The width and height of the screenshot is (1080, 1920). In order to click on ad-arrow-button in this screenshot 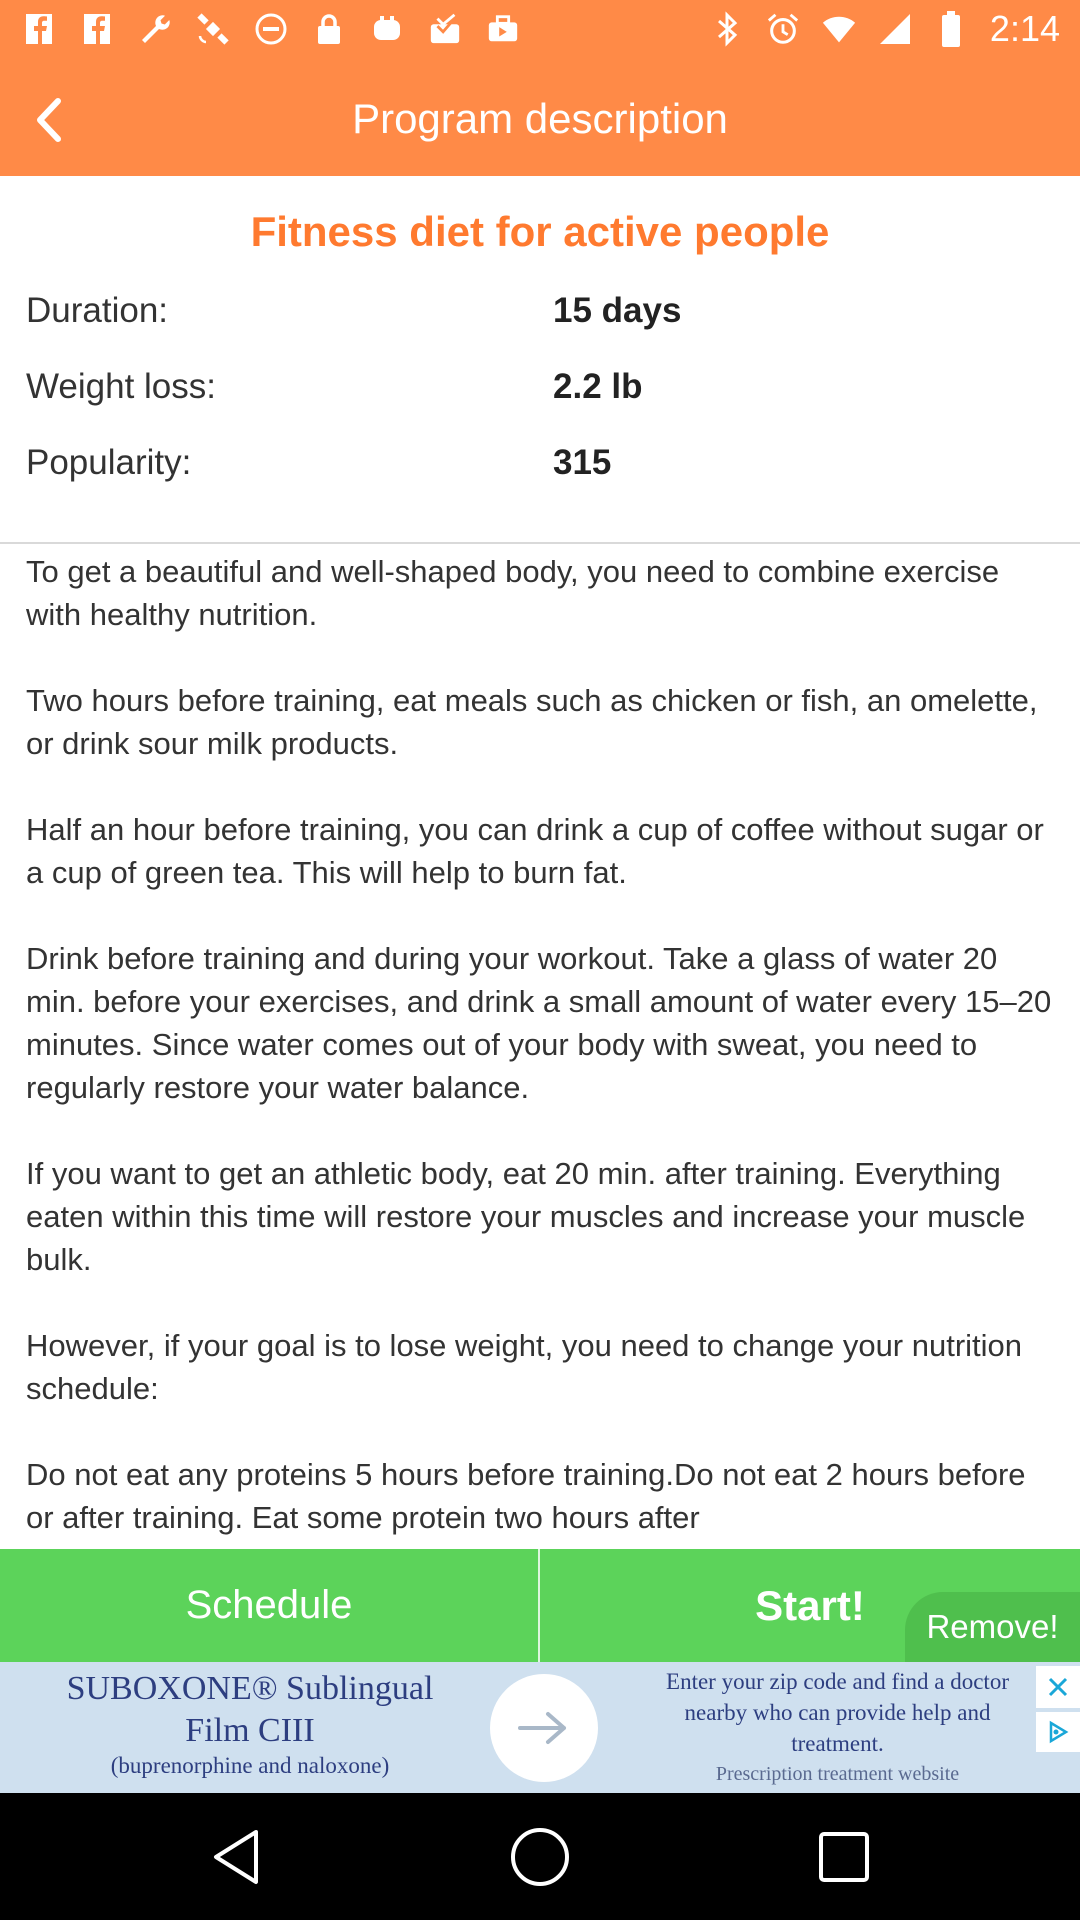, I will do `click(544, 1728)`.